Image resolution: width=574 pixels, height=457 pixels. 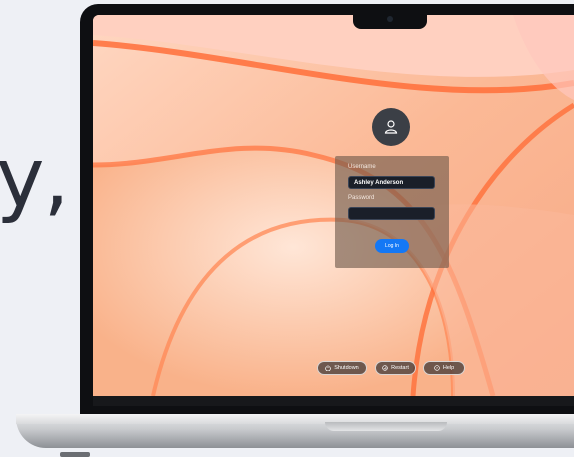 What do you see at coordinates (35, 178) in the screenshot?
I see `hero-partial-text: y,` at bounding box center [35, 178].